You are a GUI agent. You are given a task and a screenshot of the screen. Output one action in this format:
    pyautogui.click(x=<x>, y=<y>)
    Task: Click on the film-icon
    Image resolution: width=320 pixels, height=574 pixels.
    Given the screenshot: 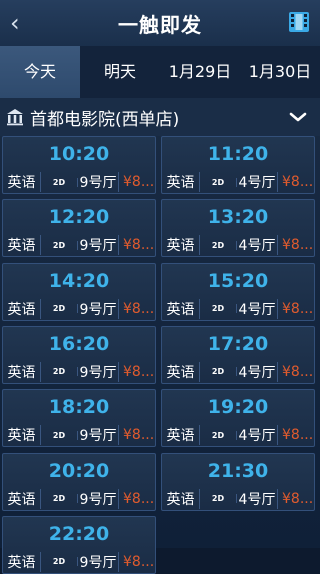 What is the action you would take?
    pyautogui.click(x=299, y=22)
    